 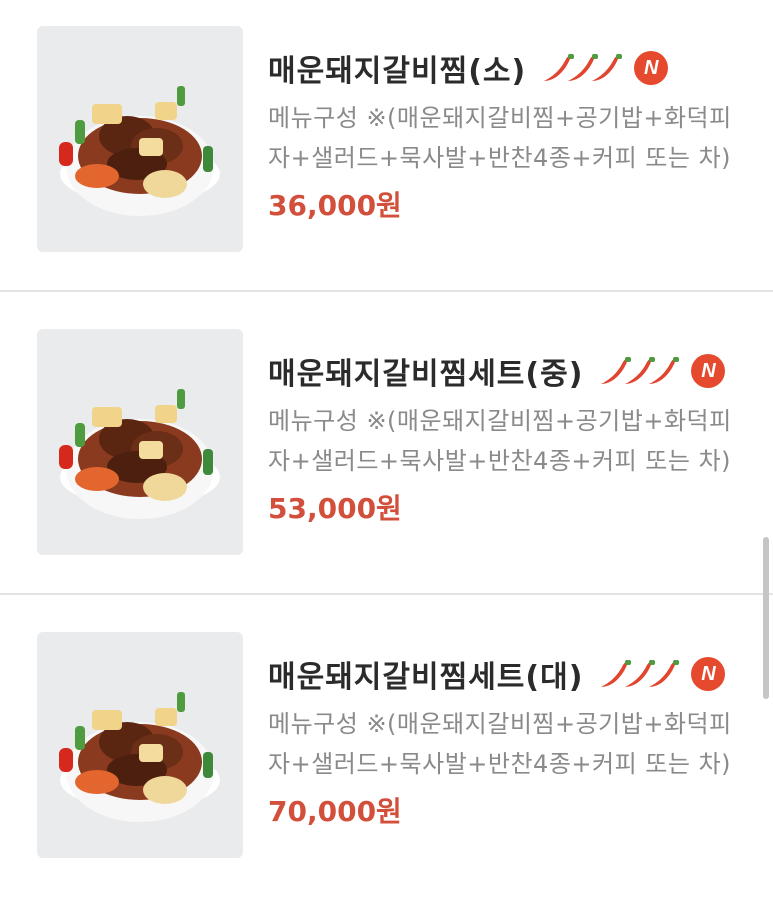 What do you see at coordinates (766, 618) in the screenshot?
I see `scrollbar-thumb` at bounding box center [766, 618].